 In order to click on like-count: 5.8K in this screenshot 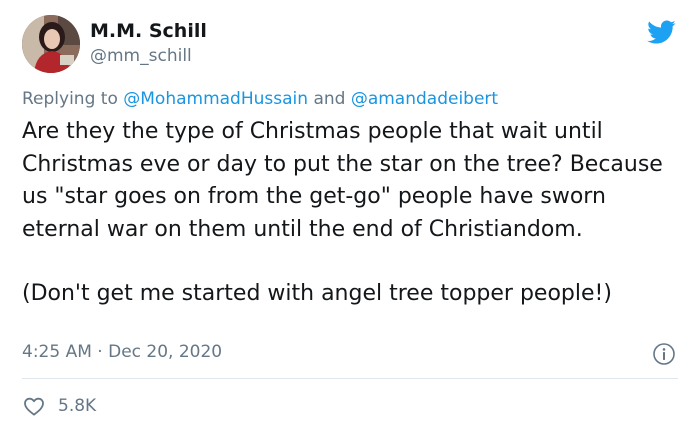, I will do `click(77, 406)`.